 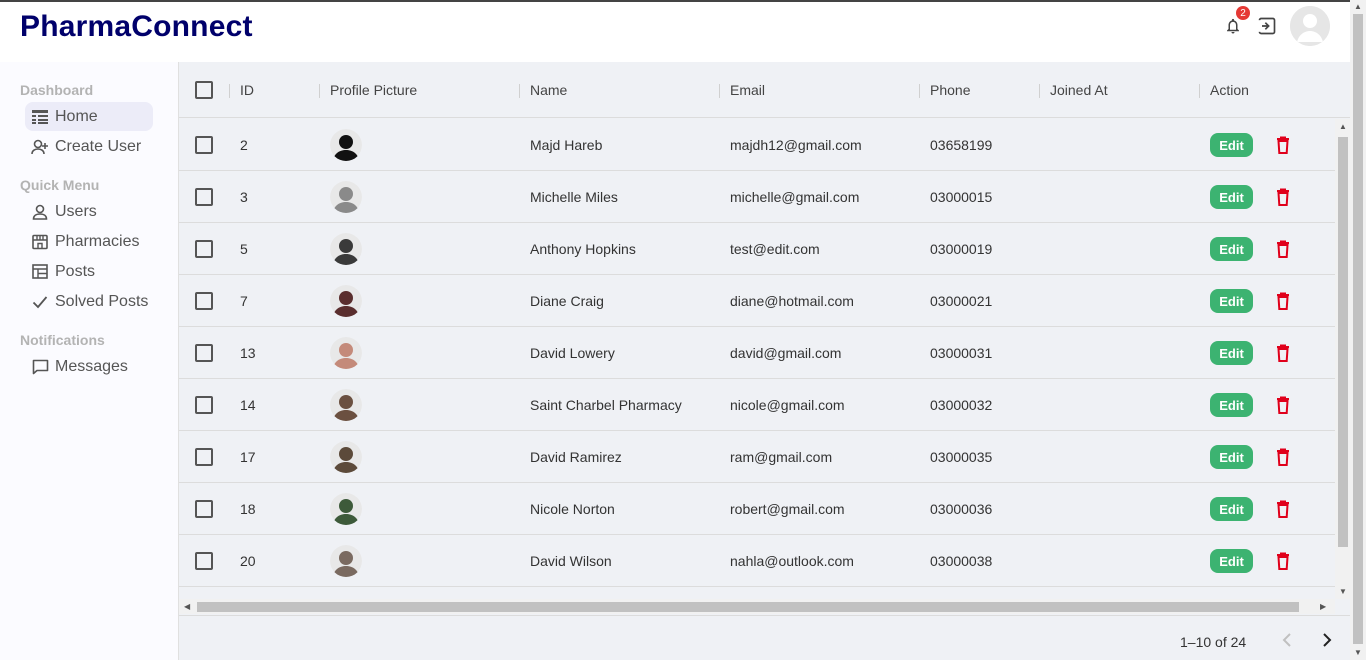 What do you see at coordinates (248, 457) in the screenshot?
I see `cell-id: 17` at bounding box center [248, 457].